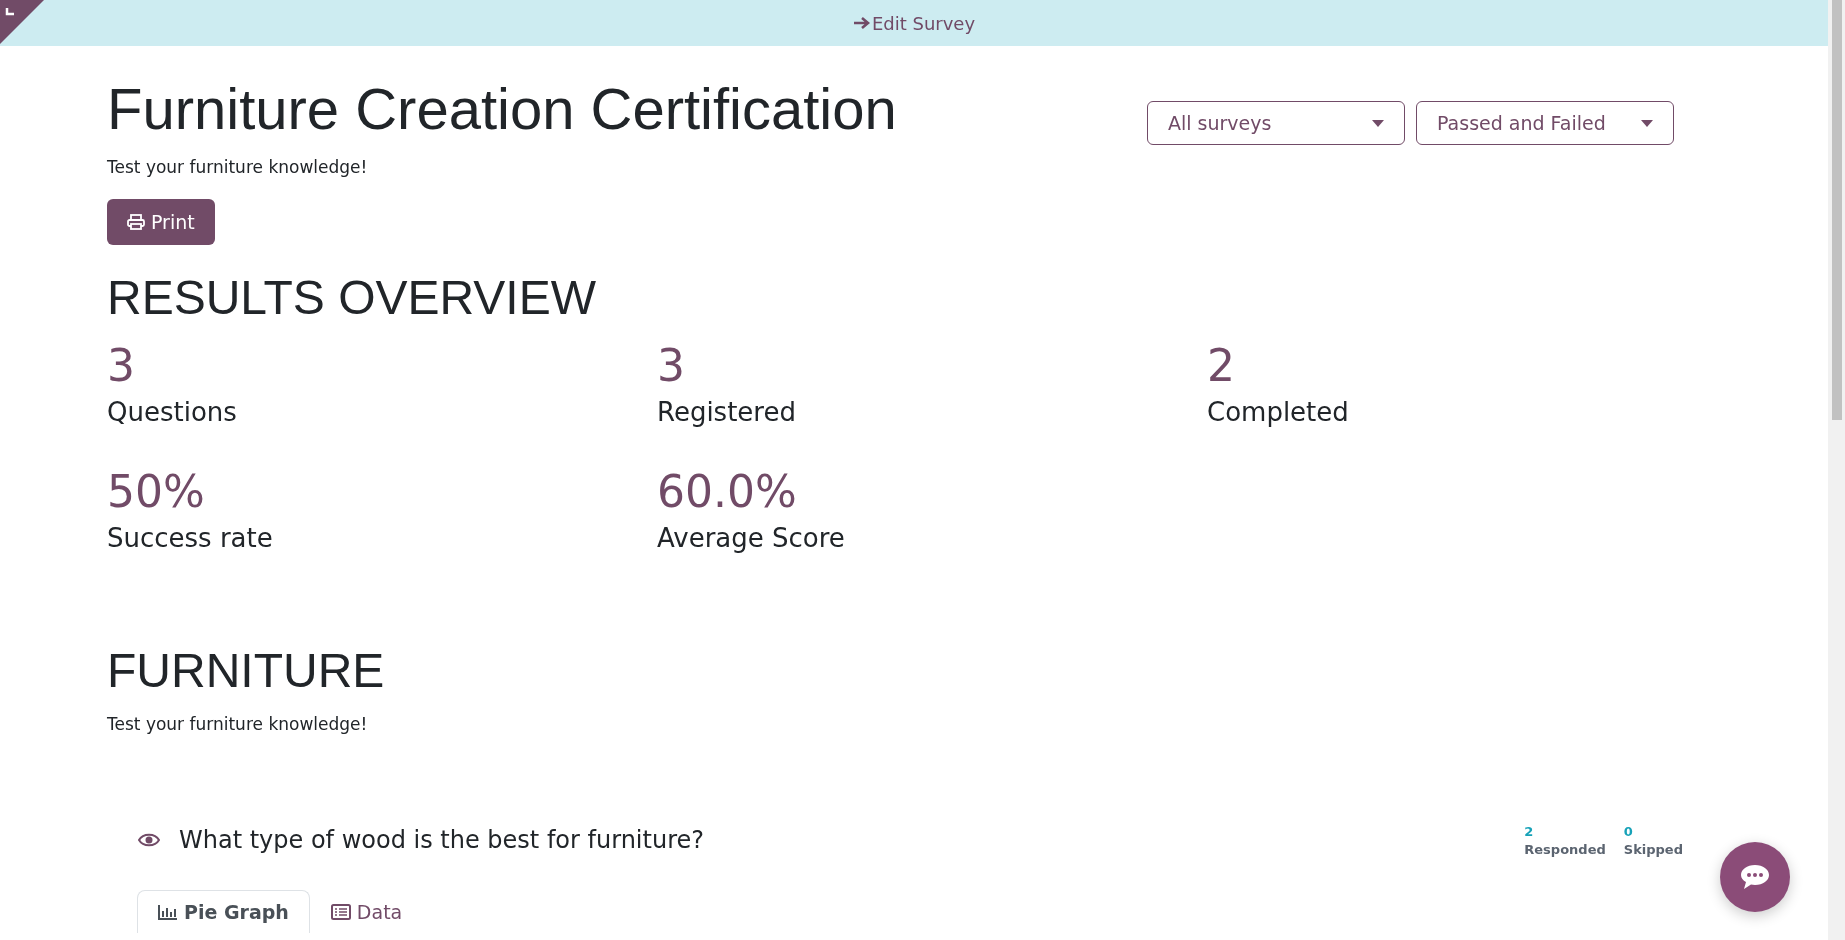  I want to click on survey-title: Furniture Creation Certification, so click(502, 109).